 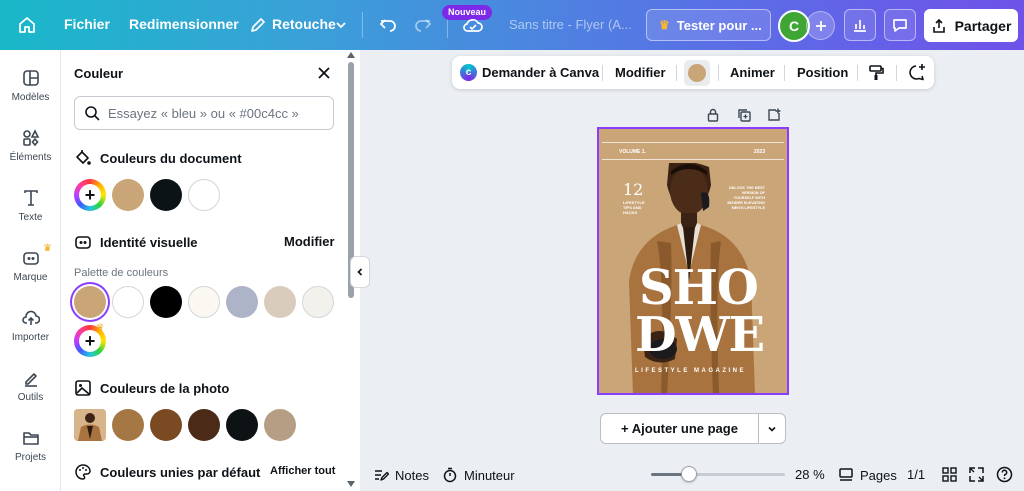 What do you see at coordinates (324, 73) in the screenshot?
I see `close-icon` at bounding box center [324, 73].